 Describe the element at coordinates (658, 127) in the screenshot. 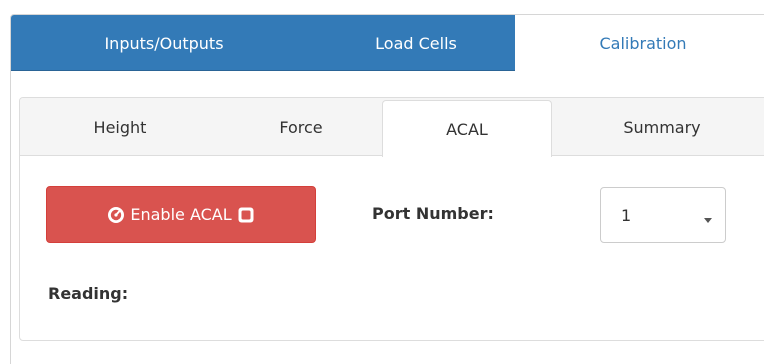

I see `tab-summary: Summary` at that location.